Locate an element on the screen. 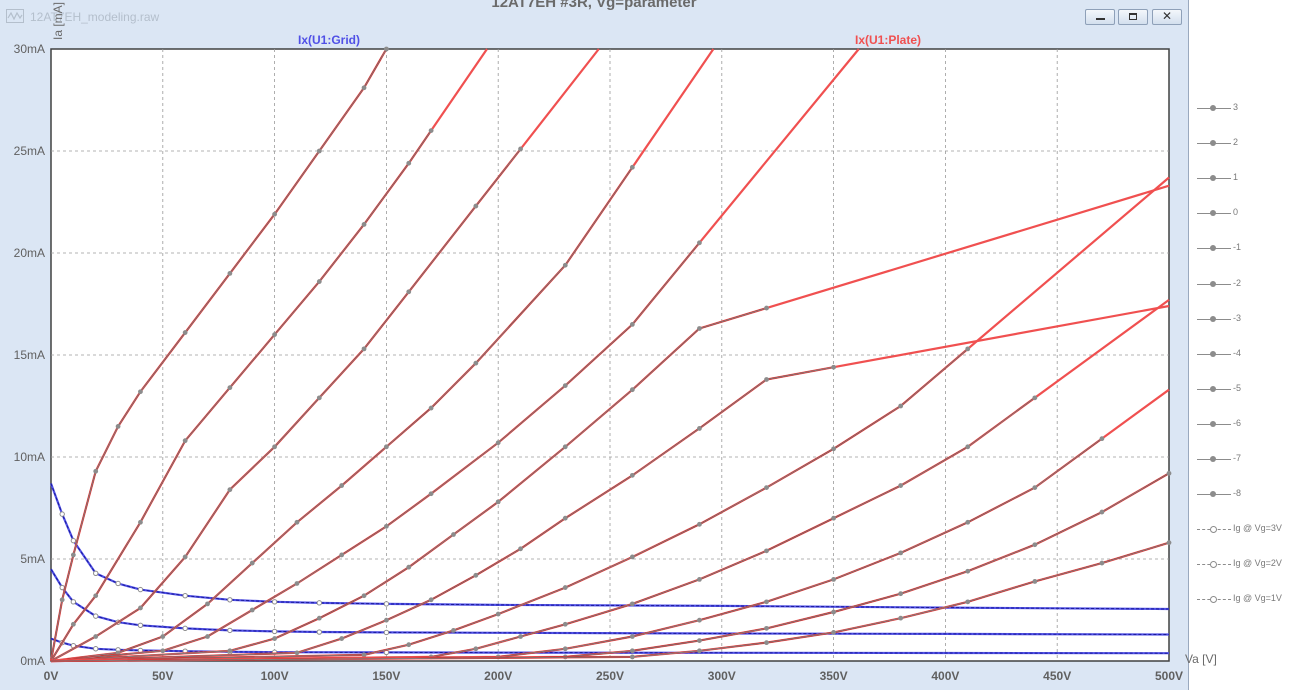 The width and height of the screenshot is (1289, 690). x-tick-label: 300V is located at coordinates (722, 676).